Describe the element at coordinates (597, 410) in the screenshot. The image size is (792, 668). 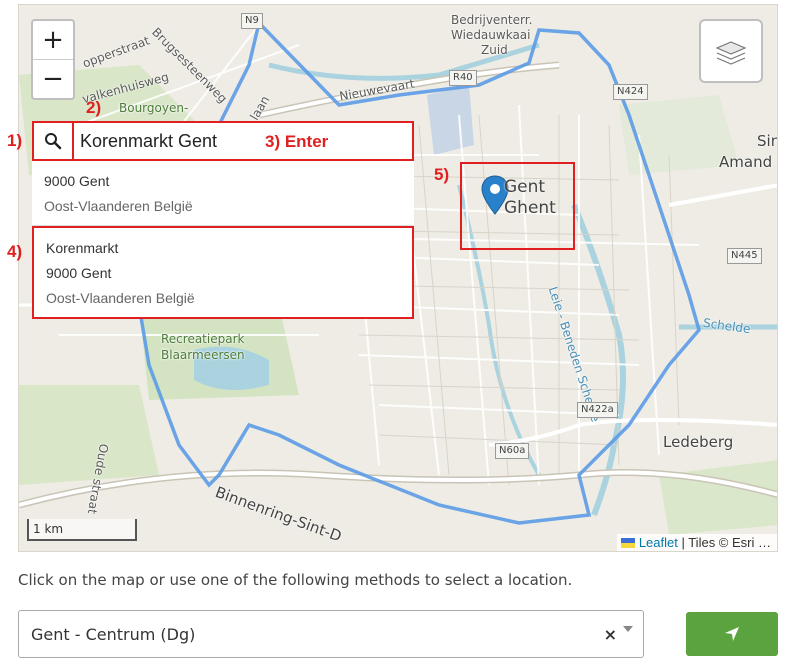
I see `road-label-n422a: N422a` at that location.